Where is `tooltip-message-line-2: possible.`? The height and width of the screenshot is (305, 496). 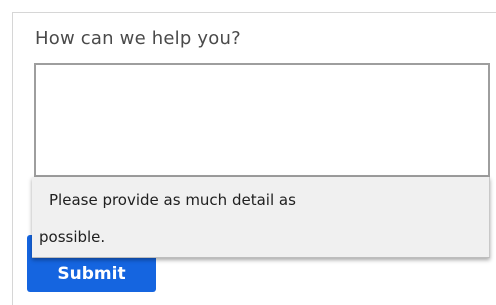
tooltip-message-line-2: possible. is located at coordinates (72, 237).